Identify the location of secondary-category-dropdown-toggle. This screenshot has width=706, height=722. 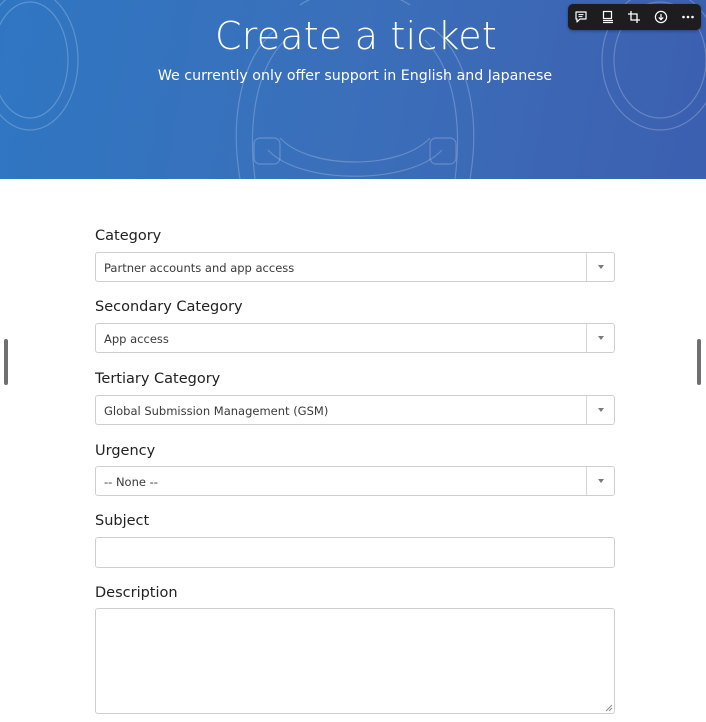
(600, 338).